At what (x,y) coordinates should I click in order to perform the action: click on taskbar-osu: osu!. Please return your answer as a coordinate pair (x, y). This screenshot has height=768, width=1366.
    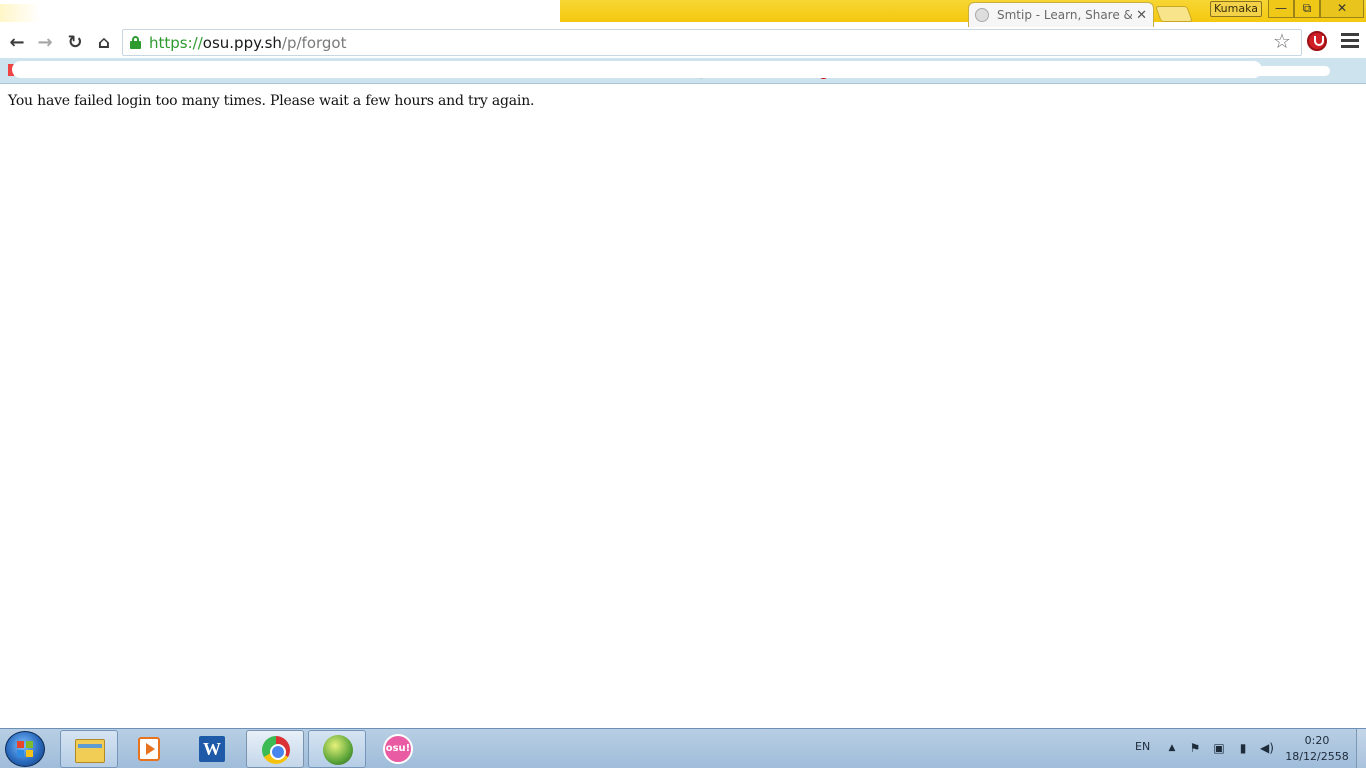
    Looking at the image, I should click on (399, 749).